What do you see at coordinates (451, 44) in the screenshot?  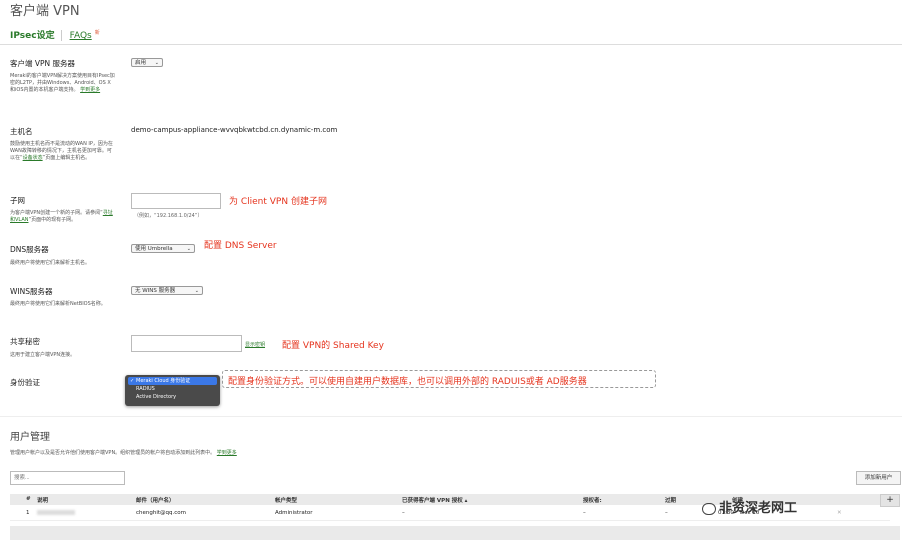 I see `header-divider` at bounding box center [451, 44].